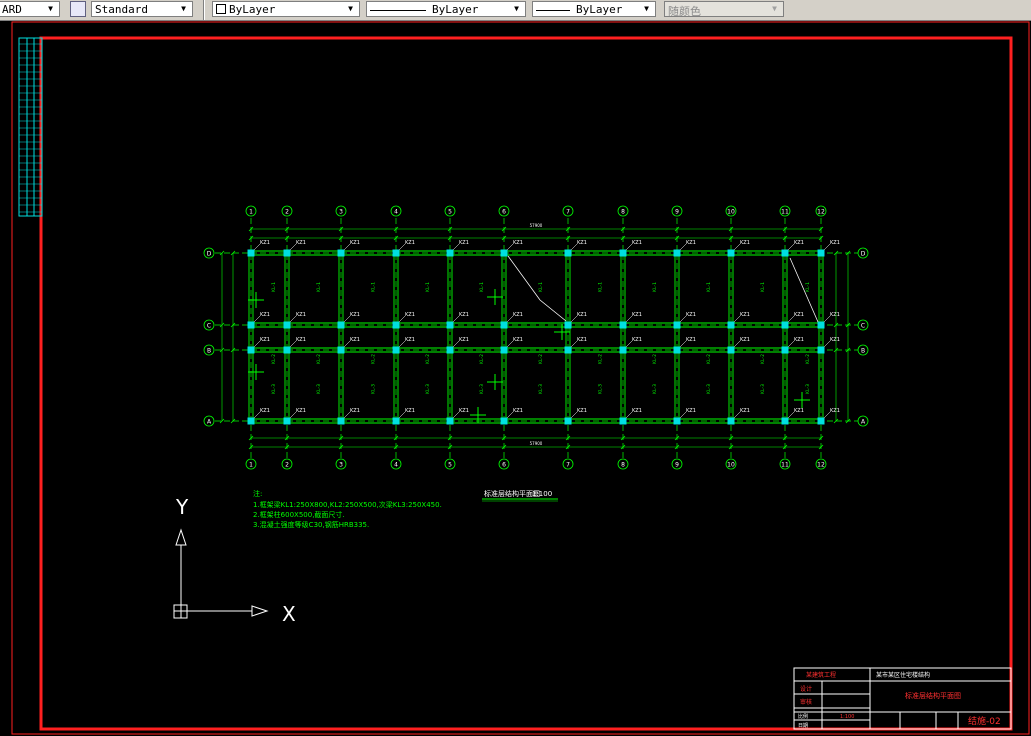 This screenshot has width=1031, height=736. I want to click on axis-label-bottom: 4, so click(396, 465).